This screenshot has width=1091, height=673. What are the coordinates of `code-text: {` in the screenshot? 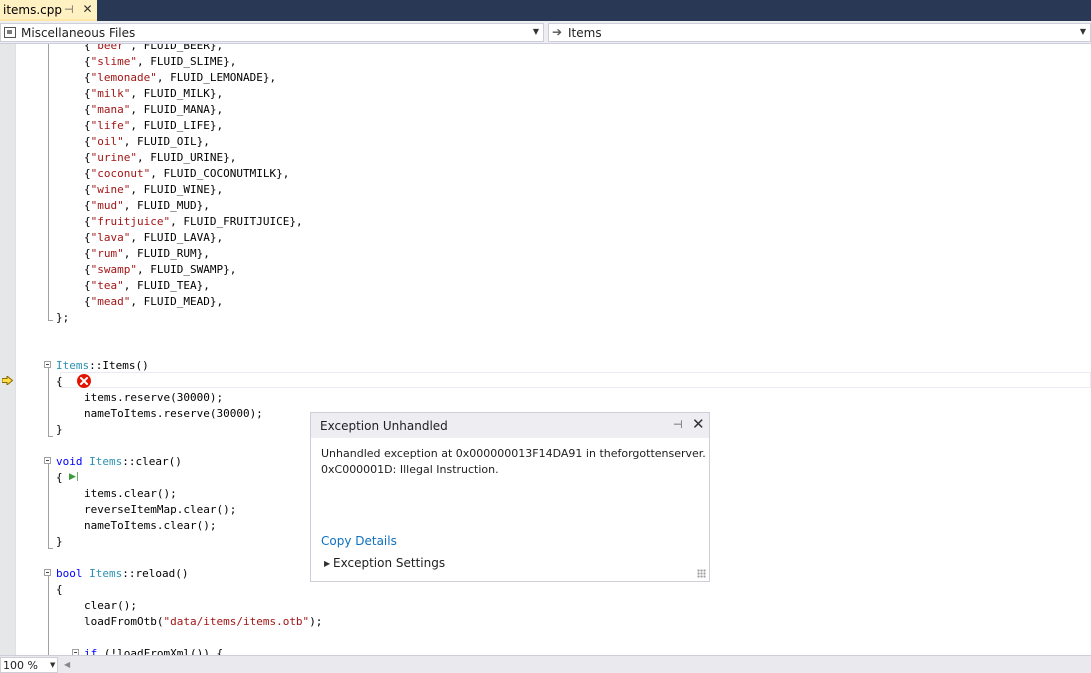 It's located at (59, 381).